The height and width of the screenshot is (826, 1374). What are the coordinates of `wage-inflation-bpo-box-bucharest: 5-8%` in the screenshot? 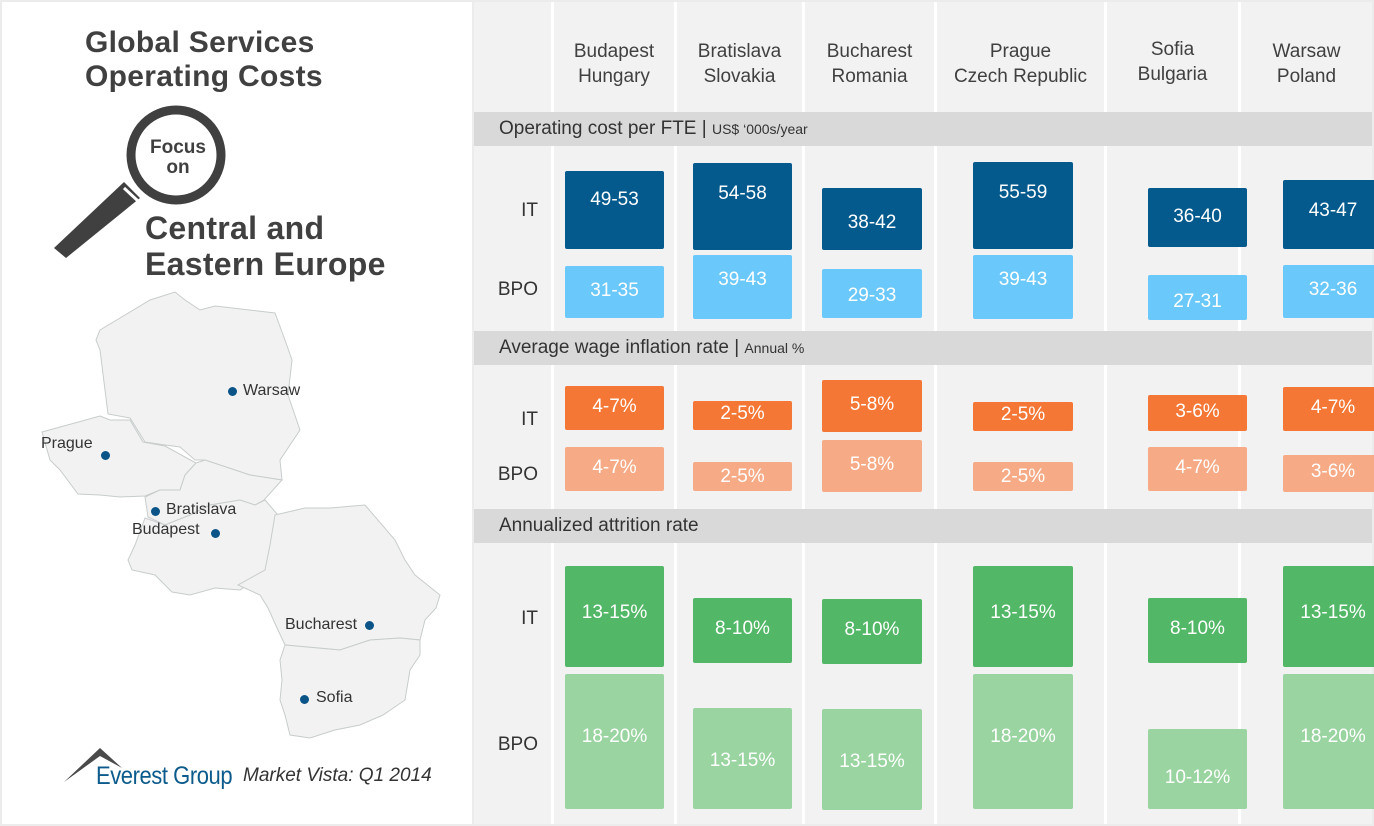 It's located at (872, 466).